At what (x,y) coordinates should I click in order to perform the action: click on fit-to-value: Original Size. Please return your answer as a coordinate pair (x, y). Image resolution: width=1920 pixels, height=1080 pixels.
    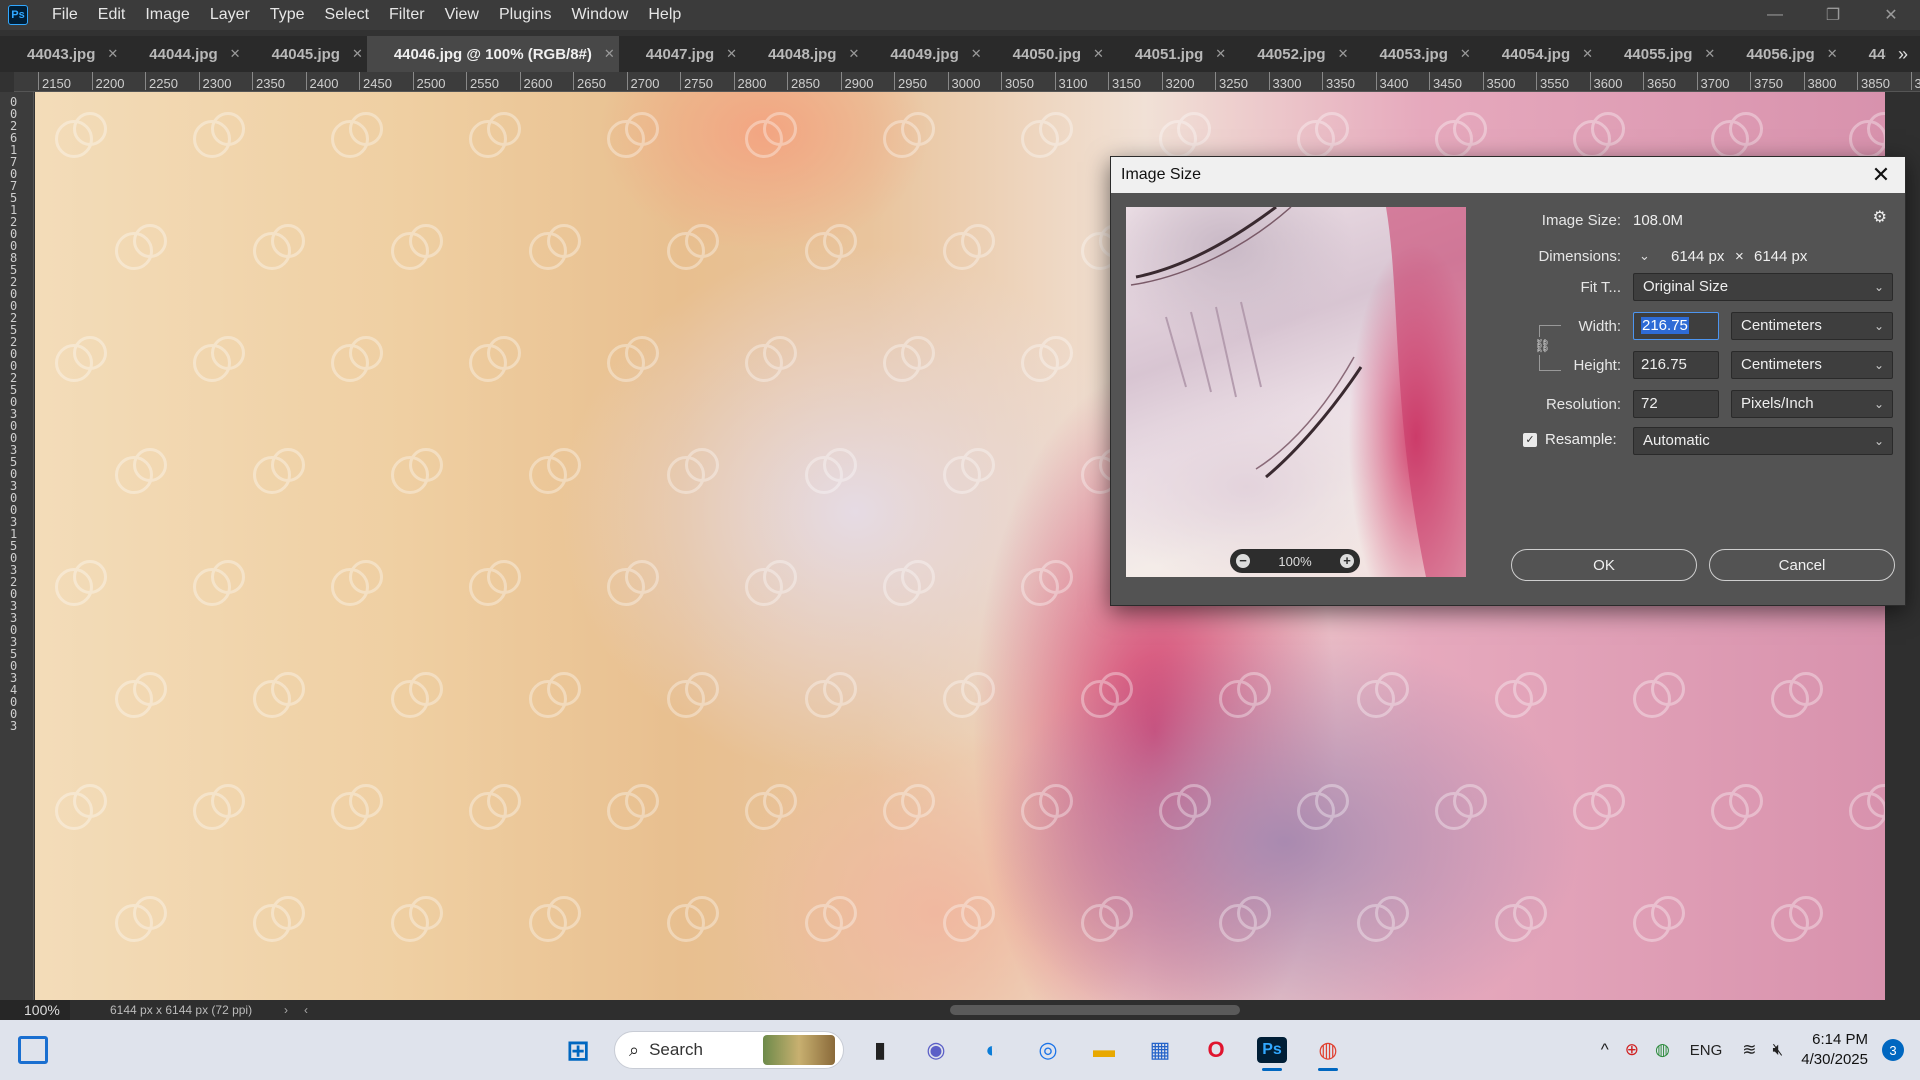
    Looking at the image, I should click on (1686, 286).